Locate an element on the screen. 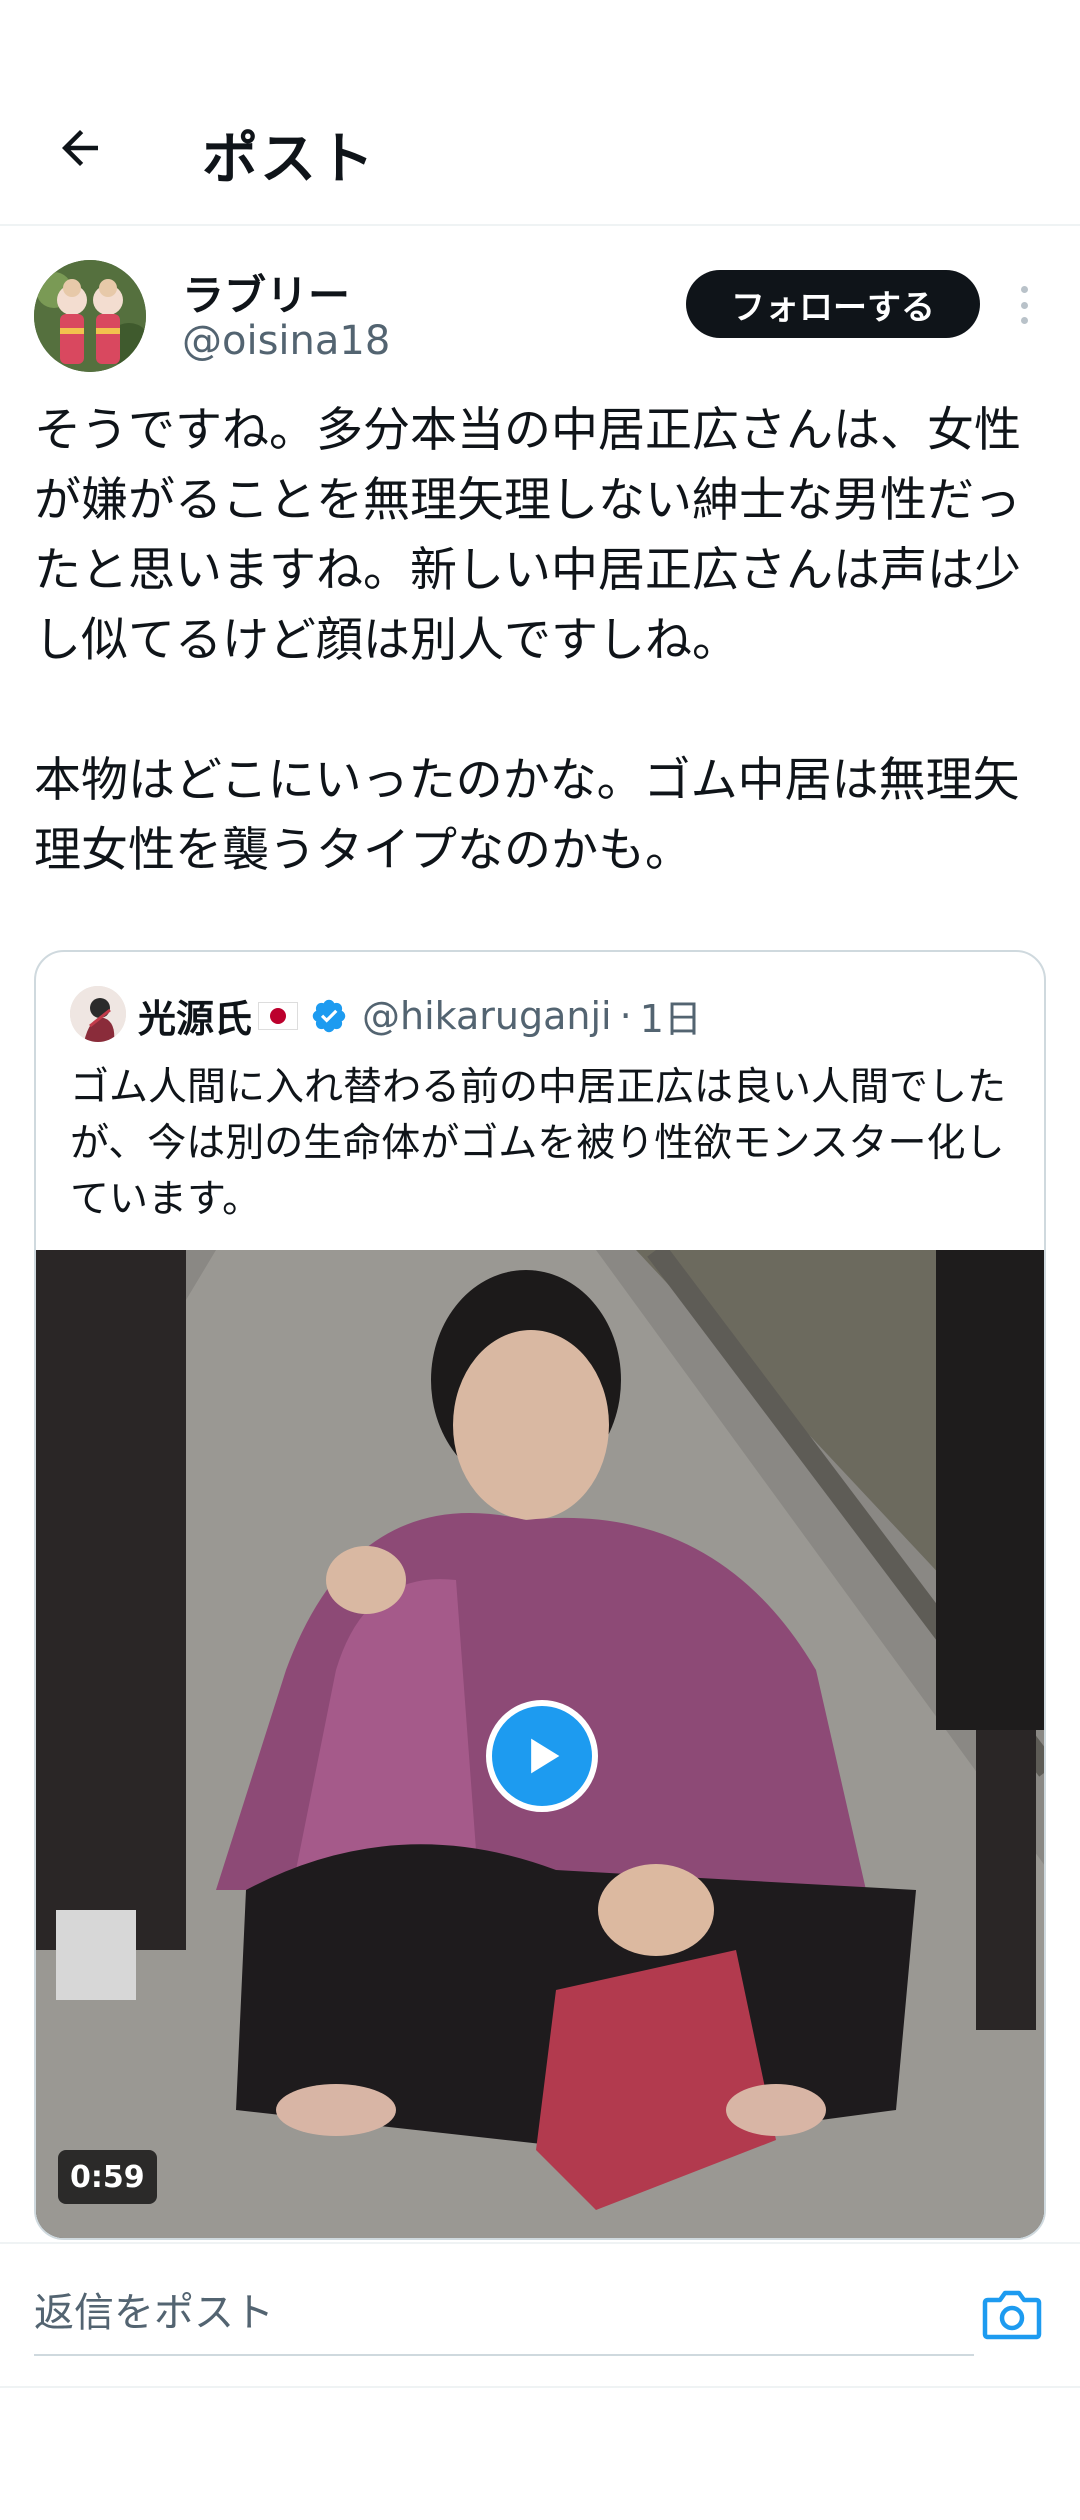 The height and width of the screenshot is (2520, 1080). play-button is located at coordinates (542, 1756).